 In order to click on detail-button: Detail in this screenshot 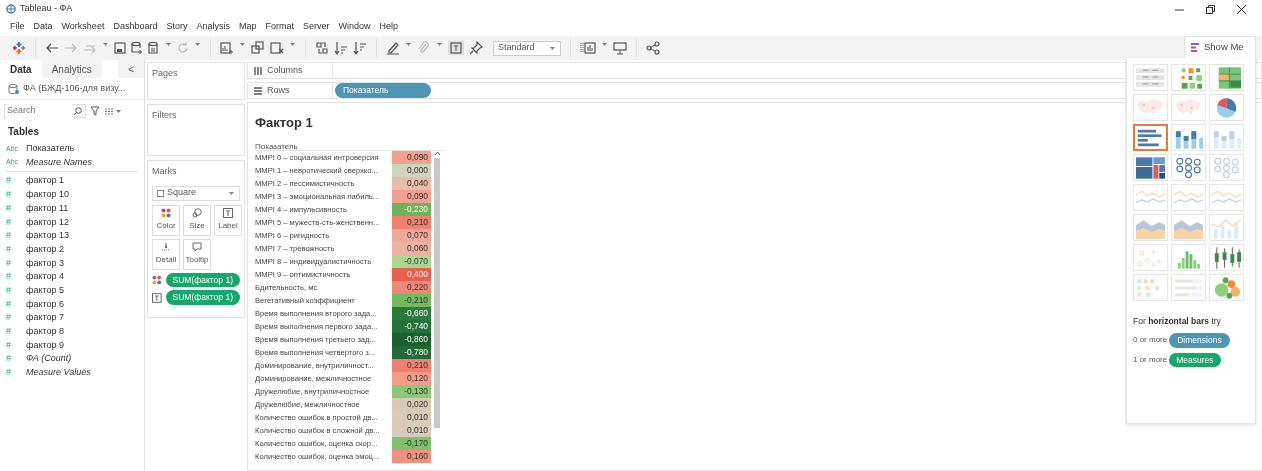, I will do `click(166, 254)`.